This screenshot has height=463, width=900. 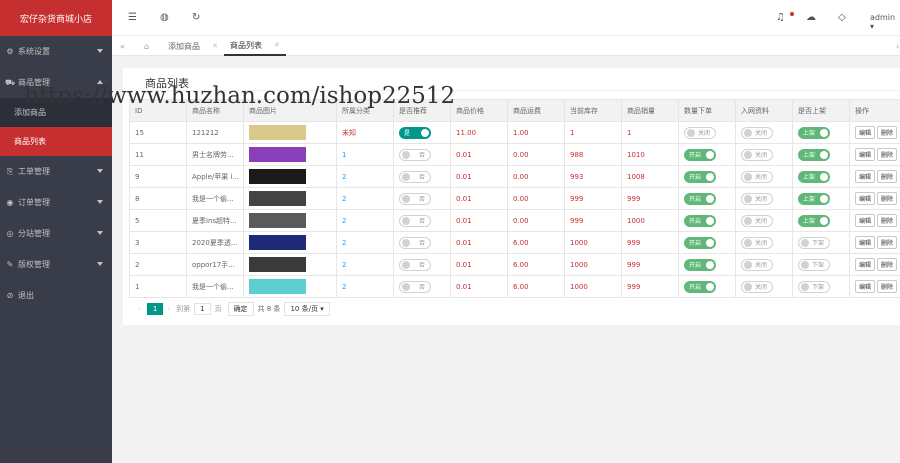 I want to click on notification-dot, so click(x=792, y=14).